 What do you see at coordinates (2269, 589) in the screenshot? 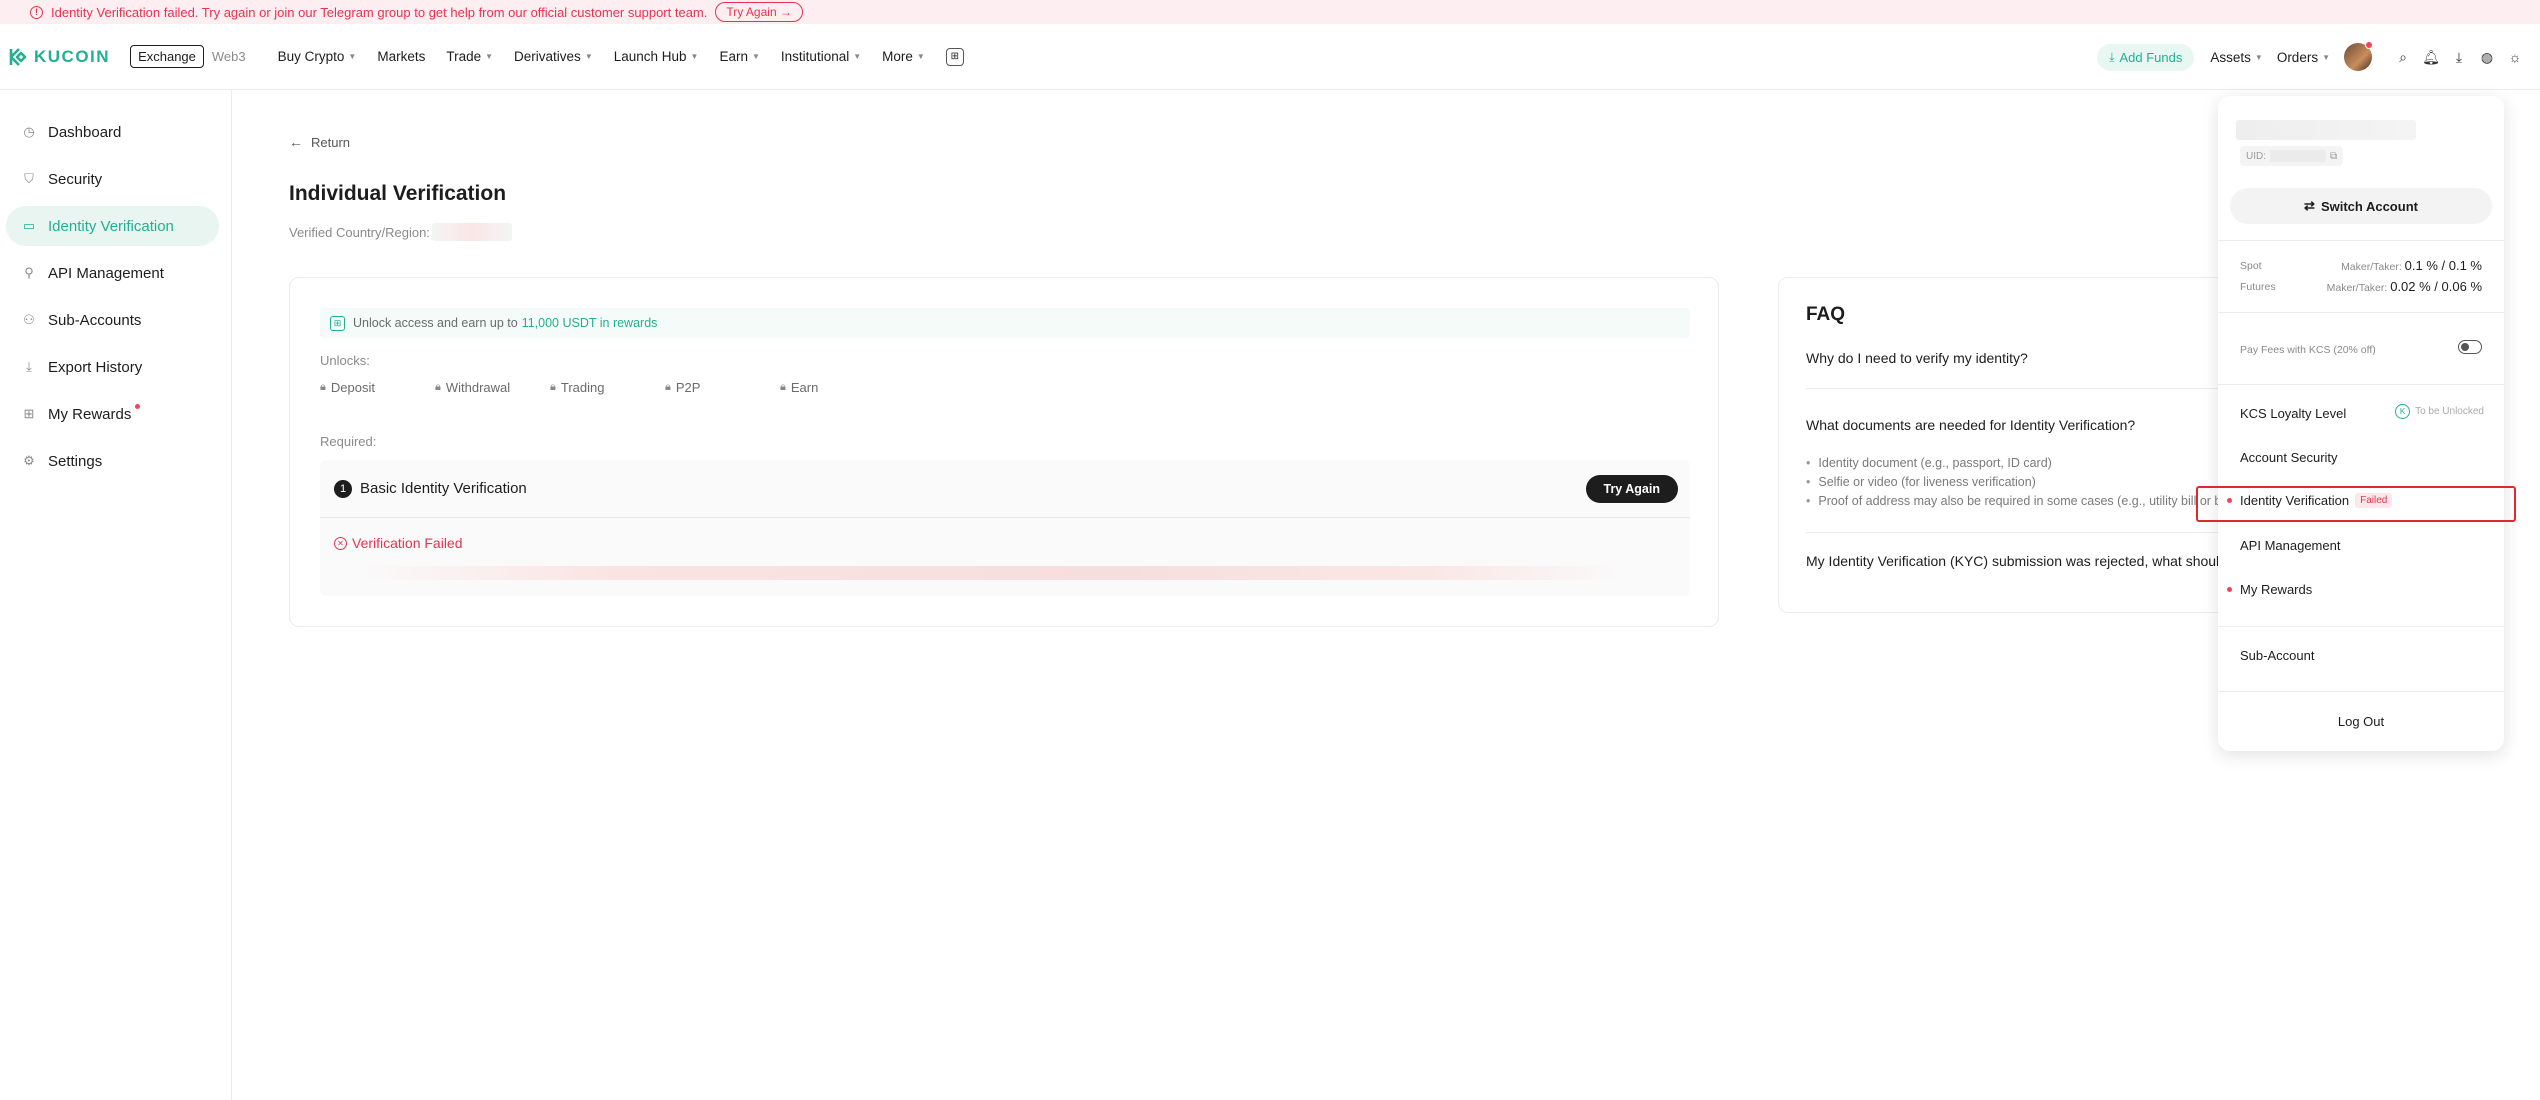
I see `menu-my-rewards: My Rewards` at bounding box center [2269, 589].